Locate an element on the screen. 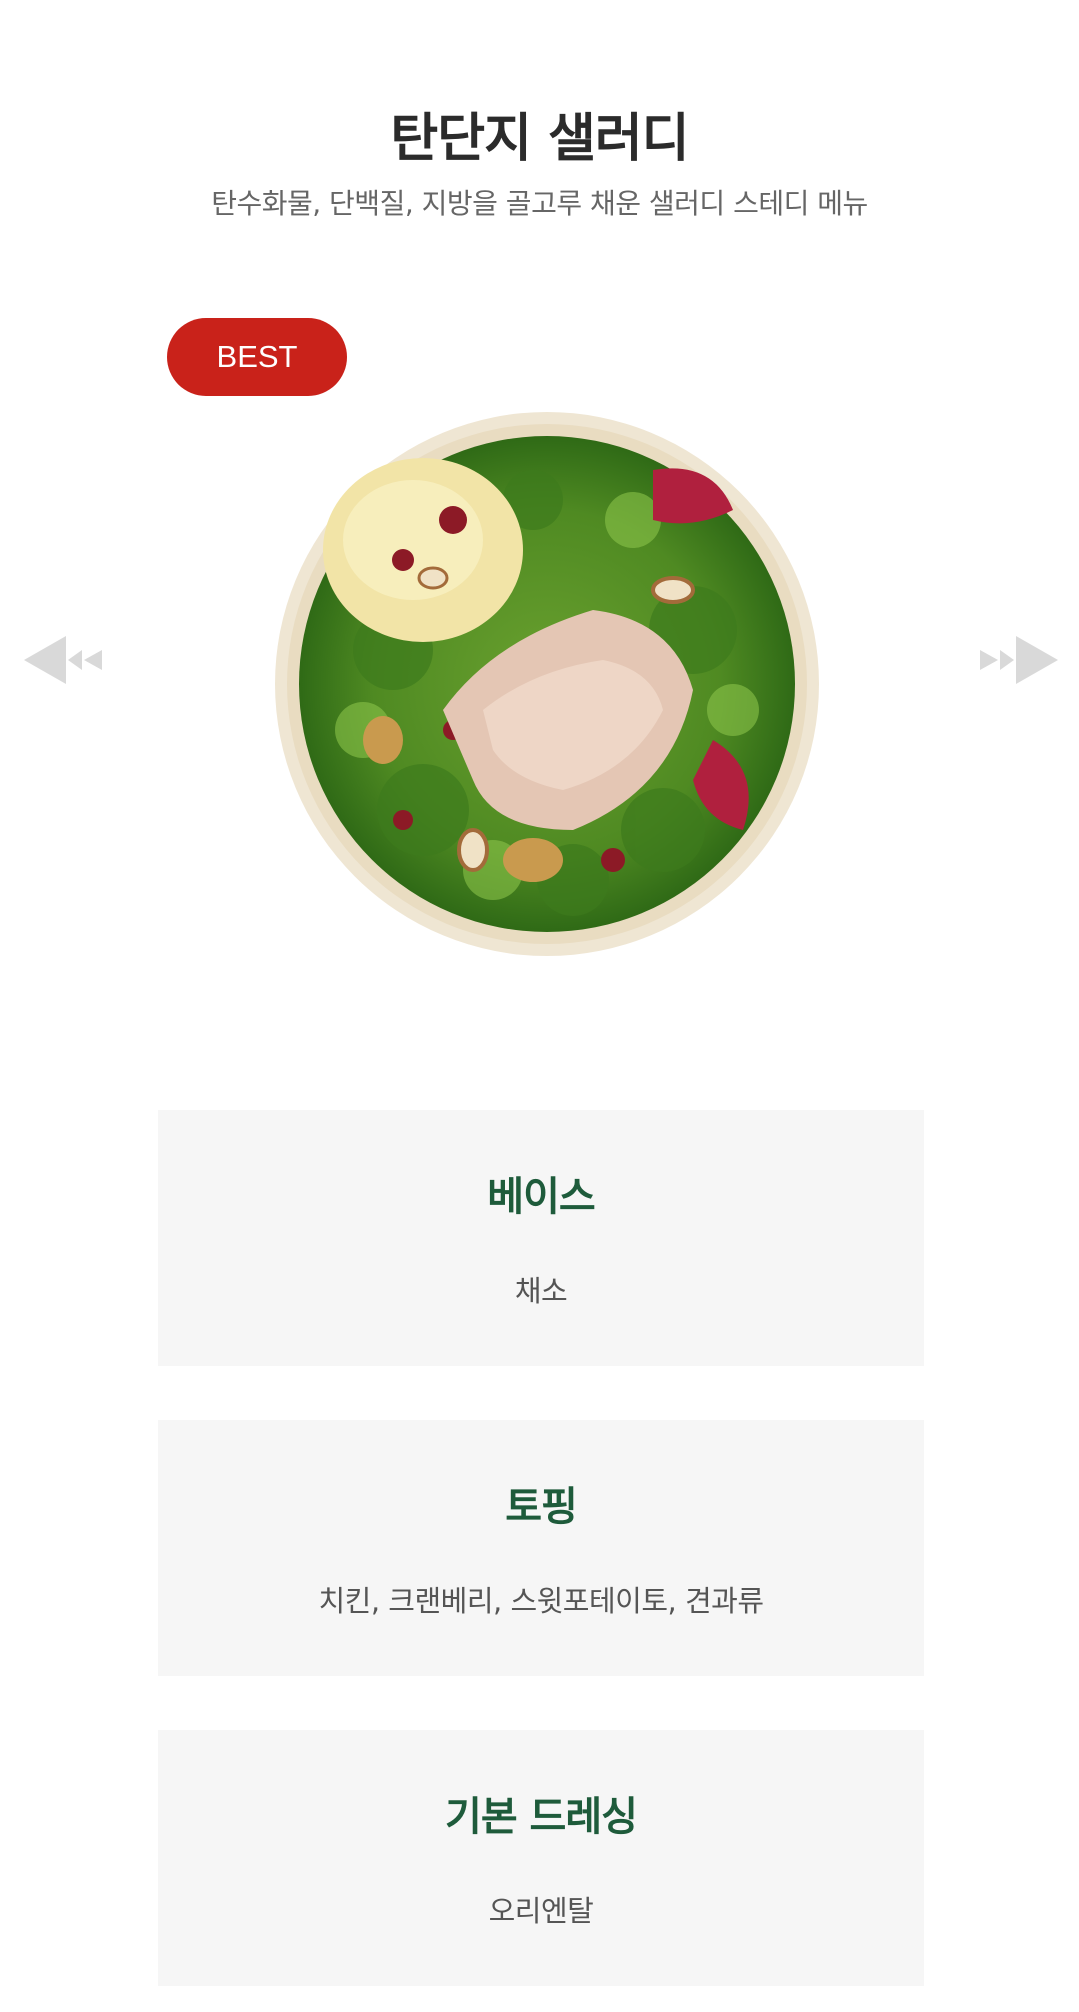  best-badge: BEST is located at coordinates (257, 357).